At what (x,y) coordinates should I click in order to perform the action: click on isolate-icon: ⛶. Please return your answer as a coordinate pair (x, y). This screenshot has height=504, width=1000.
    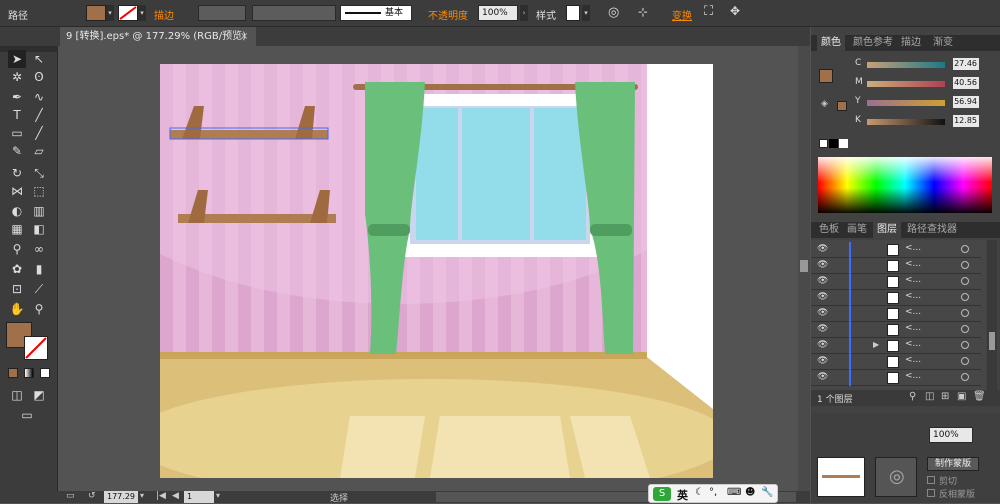
    Looking at the image, I should click on (708, 11).